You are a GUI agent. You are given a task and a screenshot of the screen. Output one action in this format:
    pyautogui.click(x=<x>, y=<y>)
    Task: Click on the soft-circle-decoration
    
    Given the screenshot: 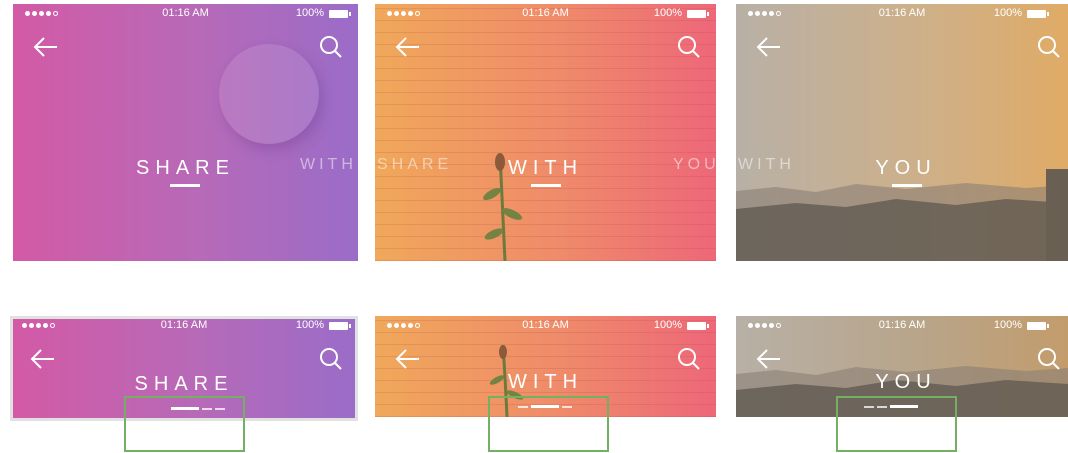 What is the action you would take?
    pyautogui.click(x=269, y=94)
    